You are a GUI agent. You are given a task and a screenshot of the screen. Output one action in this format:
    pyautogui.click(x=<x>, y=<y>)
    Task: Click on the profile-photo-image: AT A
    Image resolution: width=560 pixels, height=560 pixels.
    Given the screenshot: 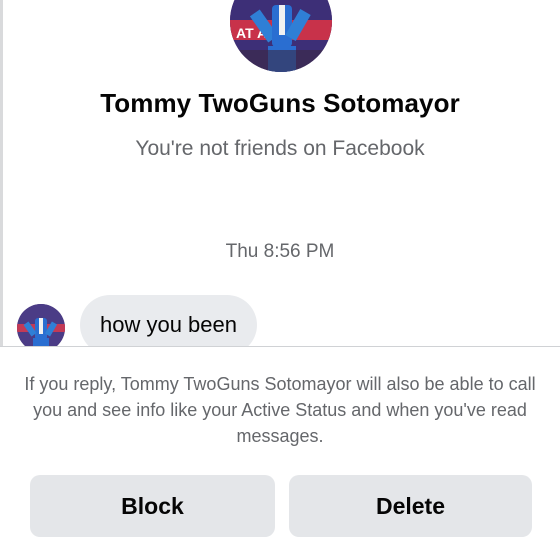 What is the action you would take?
    pyautogui.click(x=281, y=36)
    